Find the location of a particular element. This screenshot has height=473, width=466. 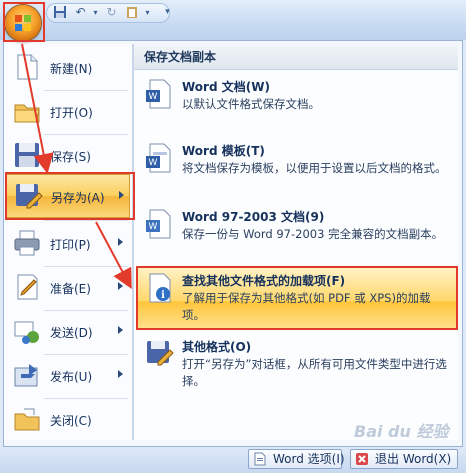

office-button-annotation-box is located at coordinates (24, 22).